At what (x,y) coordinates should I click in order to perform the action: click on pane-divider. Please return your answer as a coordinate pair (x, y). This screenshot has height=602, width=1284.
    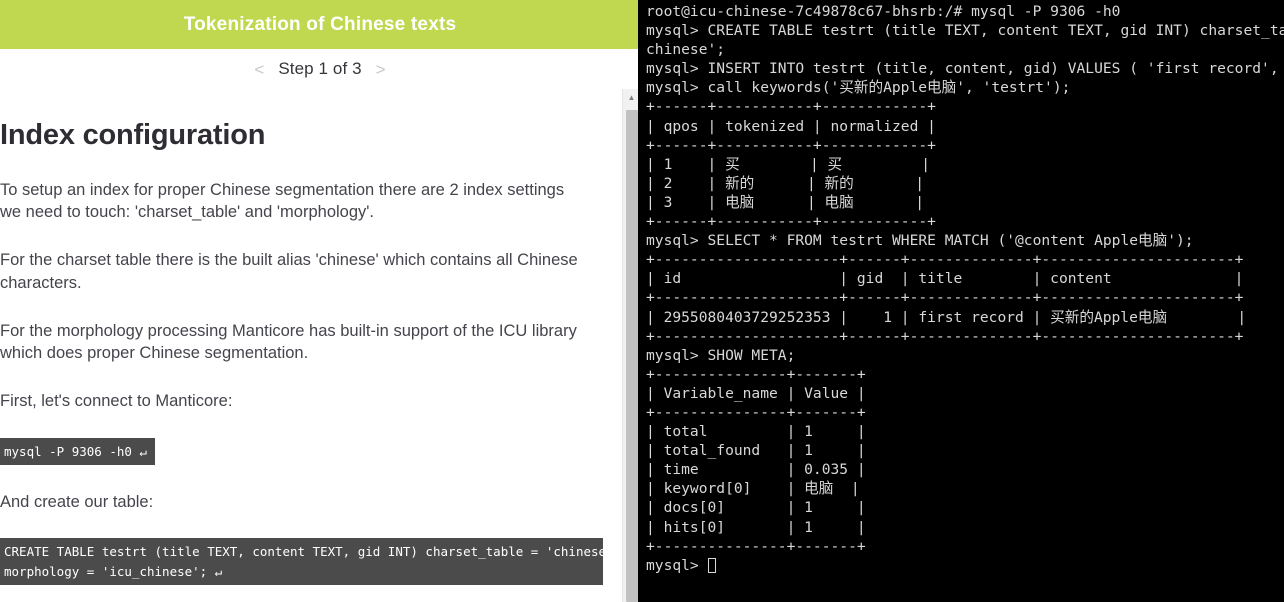
    Looking at the image, I should click on (639, 301).